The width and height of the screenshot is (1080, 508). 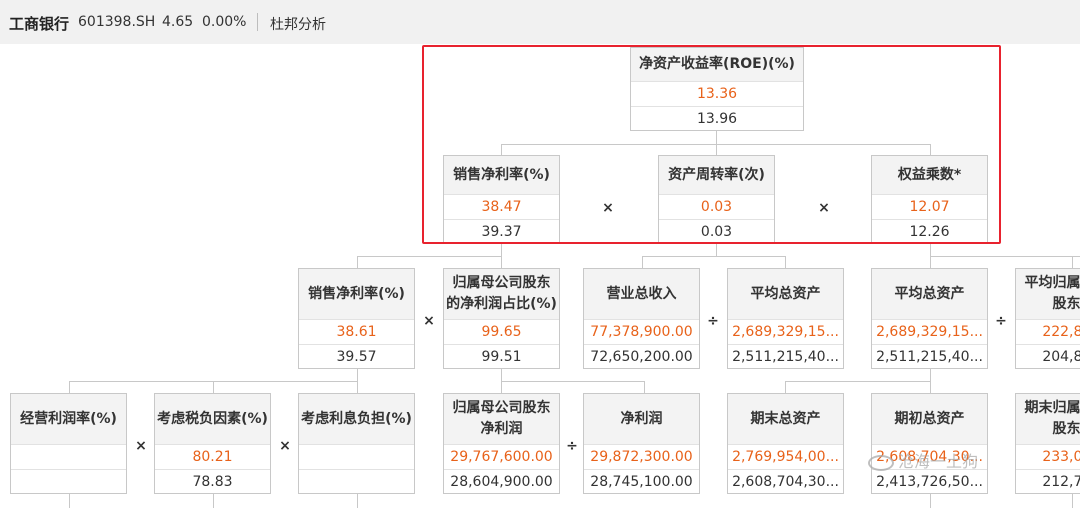 I want to click on net-profit-current-value: 29,872,300.00, so click(x=641, y=457).